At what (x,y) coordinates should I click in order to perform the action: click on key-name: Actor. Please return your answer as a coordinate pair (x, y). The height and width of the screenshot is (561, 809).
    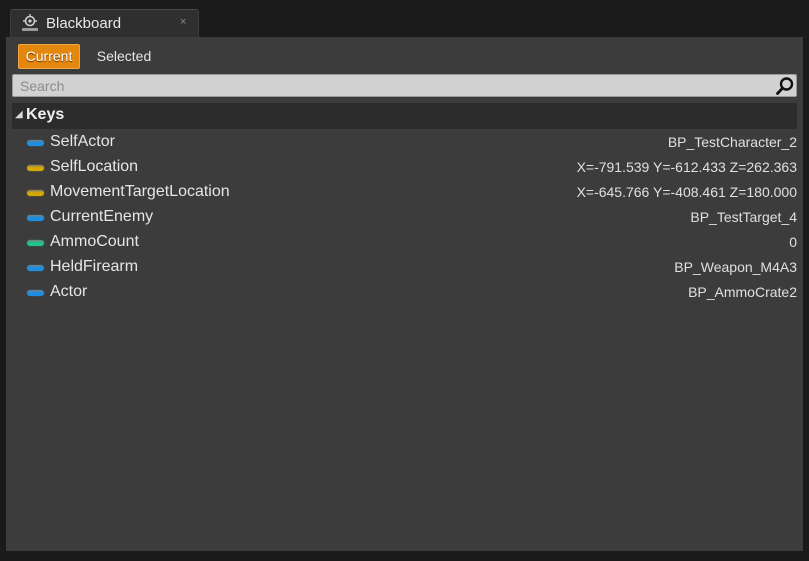
    Looking at the image, I should click on (69, 291).